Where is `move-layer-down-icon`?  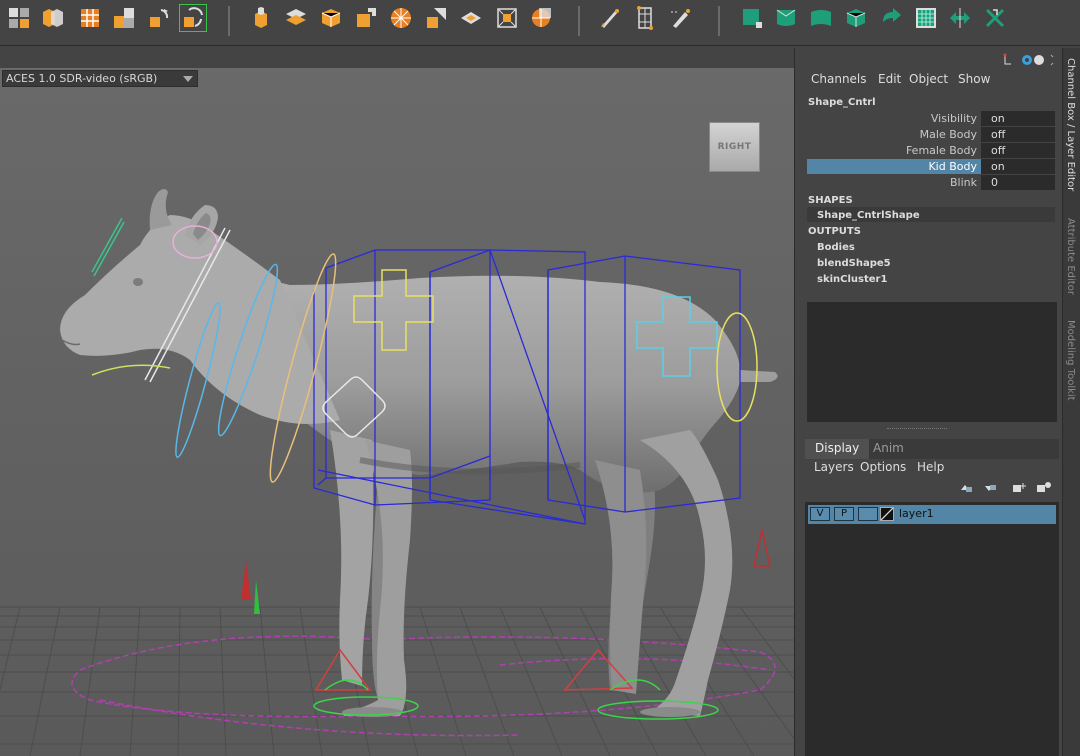
move-layer-down-icon is located at coordinates (990, 488).